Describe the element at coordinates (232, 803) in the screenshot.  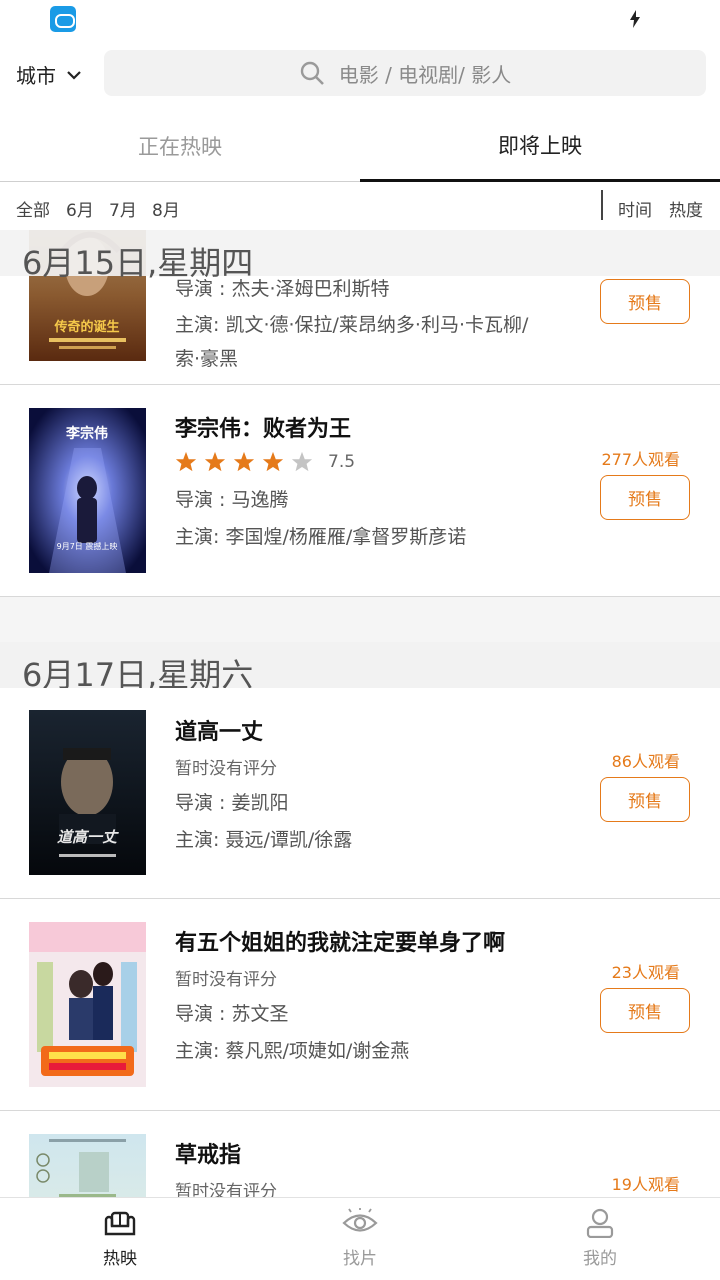
I see `movie-director: 导演 : 姜凯阳` at that location.